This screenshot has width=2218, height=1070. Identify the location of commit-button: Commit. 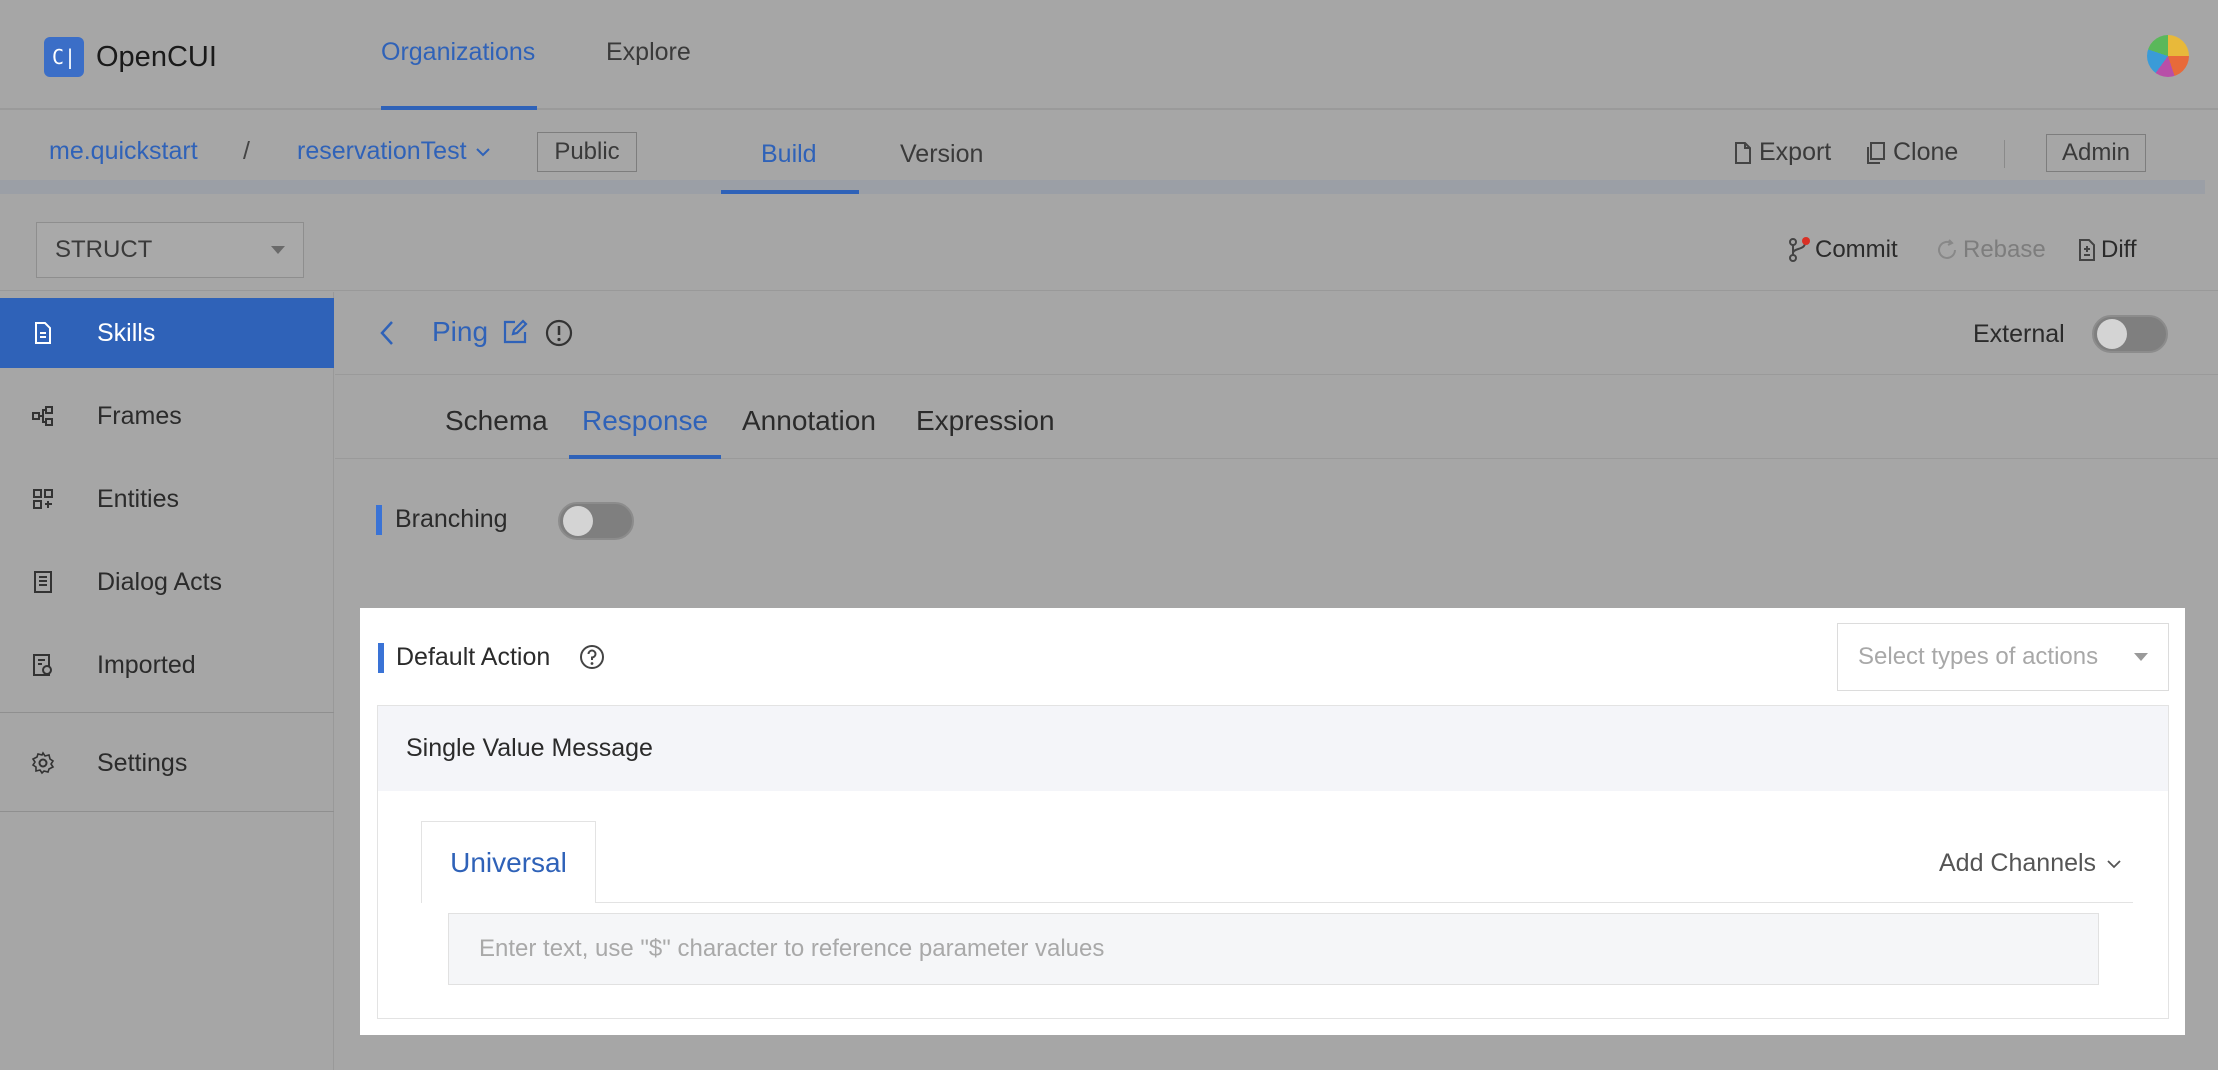
(1842, 250).